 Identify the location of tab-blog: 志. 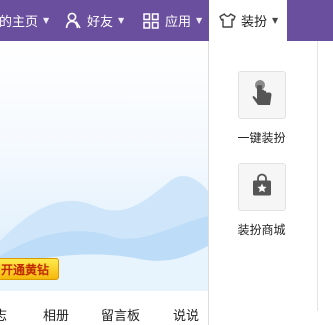
(3, 314).